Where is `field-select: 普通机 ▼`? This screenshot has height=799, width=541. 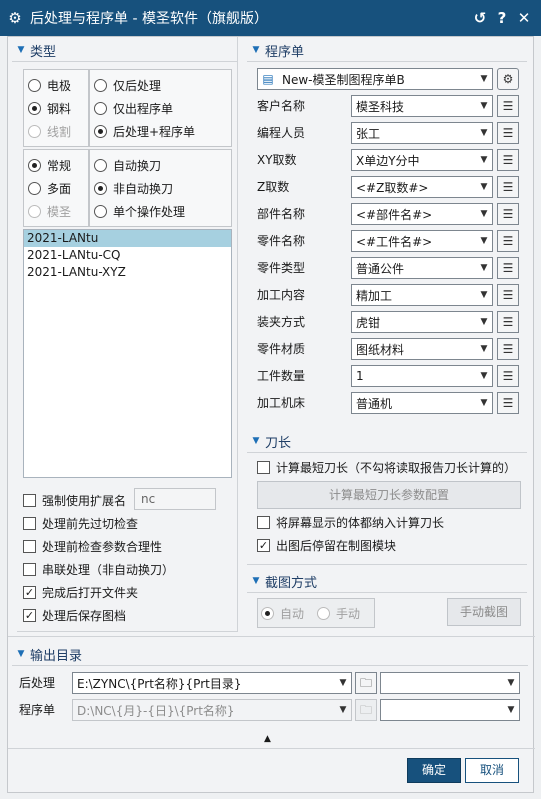 field-select: 普通机 ▼ is located at coordinates (422, 403).